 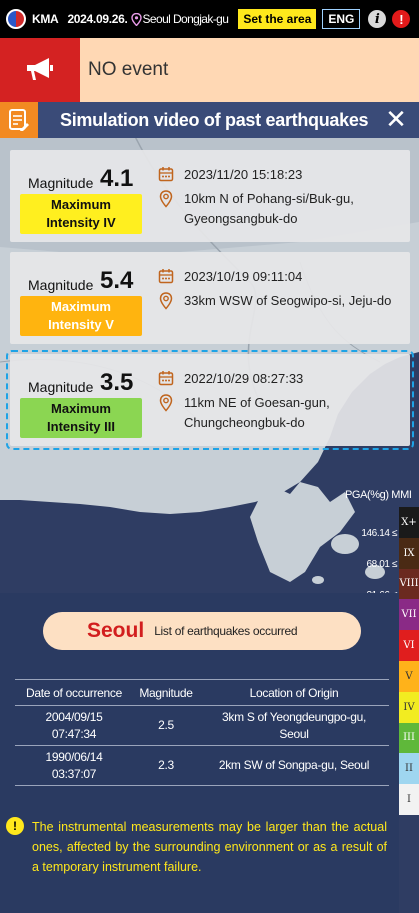 I want to click on row-magnitude: 2.3, so click(x=166, y=765).